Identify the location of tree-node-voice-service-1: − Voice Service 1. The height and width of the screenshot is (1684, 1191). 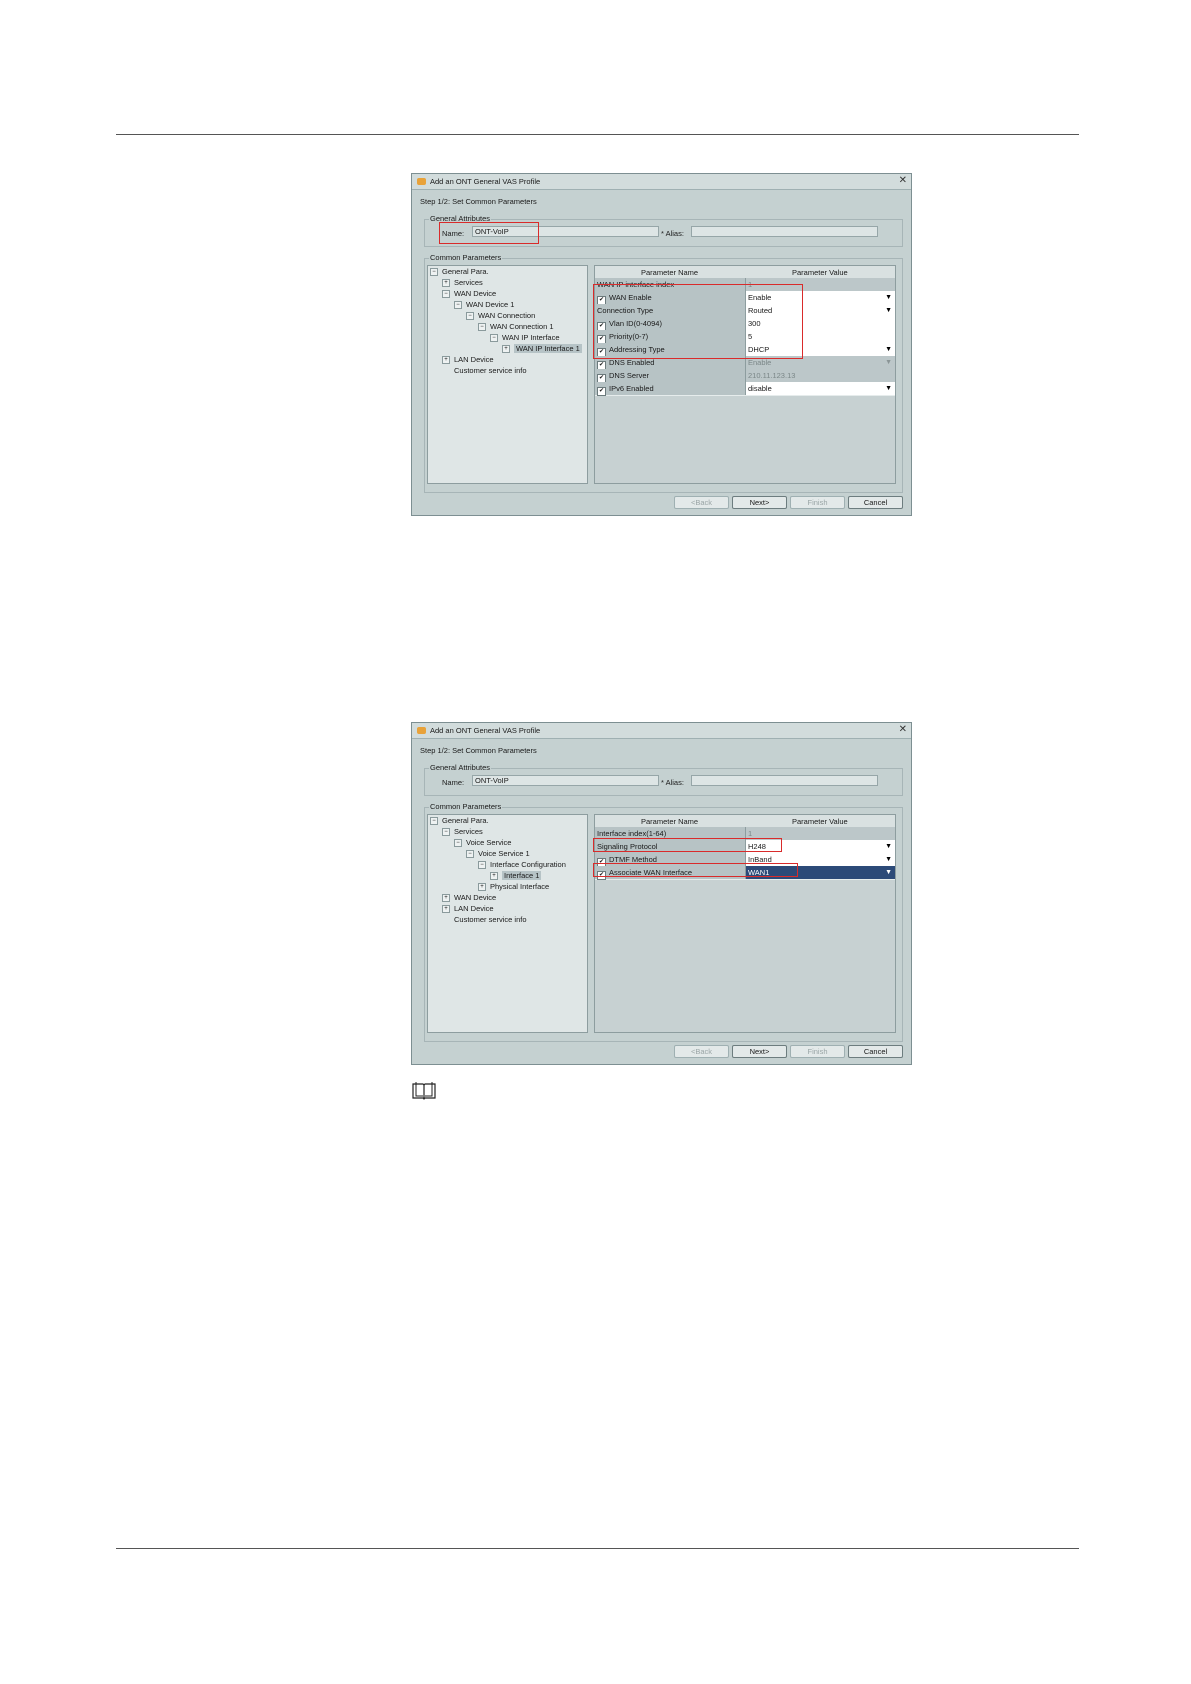
(498, 854).